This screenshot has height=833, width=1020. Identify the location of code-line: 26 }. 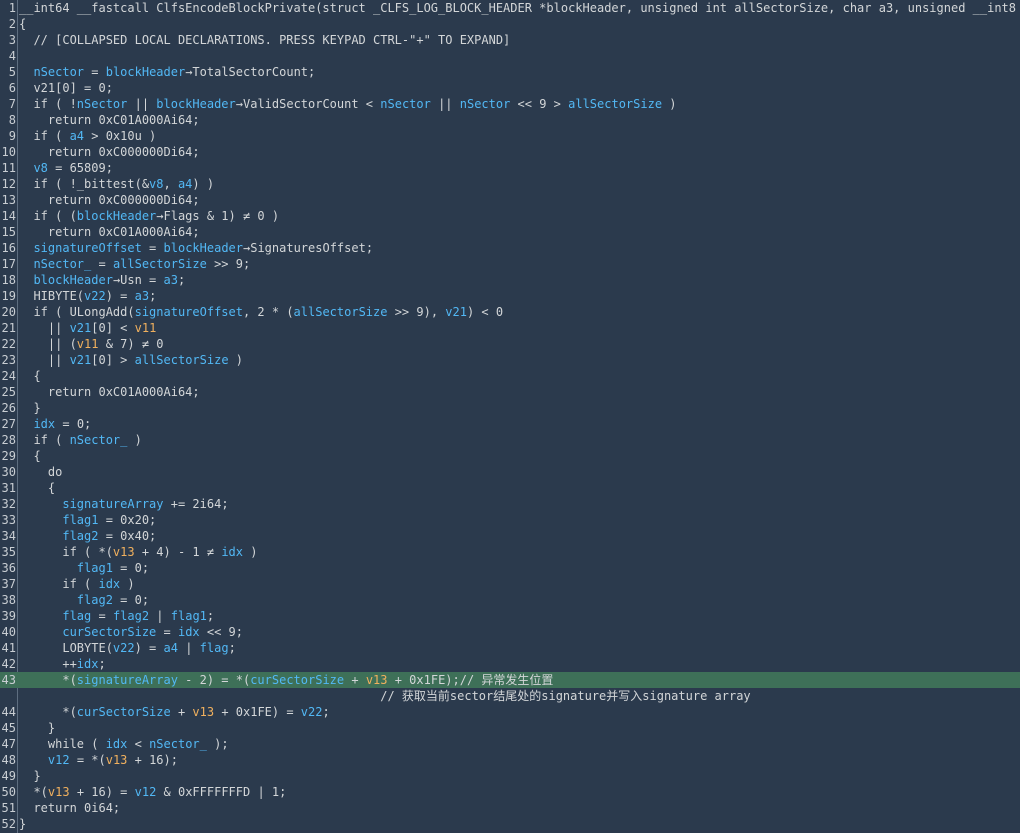
(510, 408).